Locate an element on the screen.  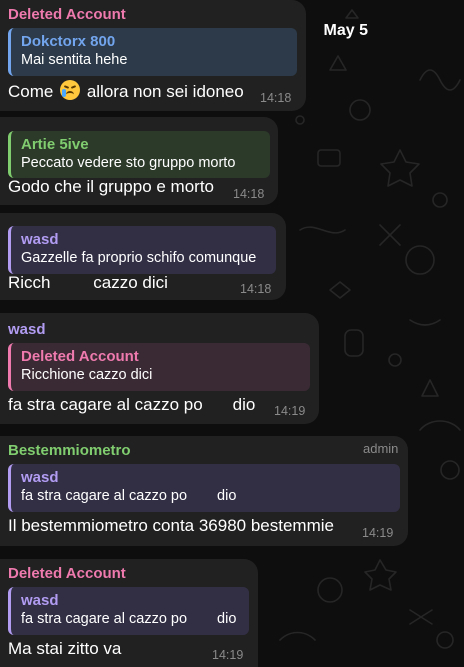
loudly-crying-face-icon is located at coordinates (70, 90).